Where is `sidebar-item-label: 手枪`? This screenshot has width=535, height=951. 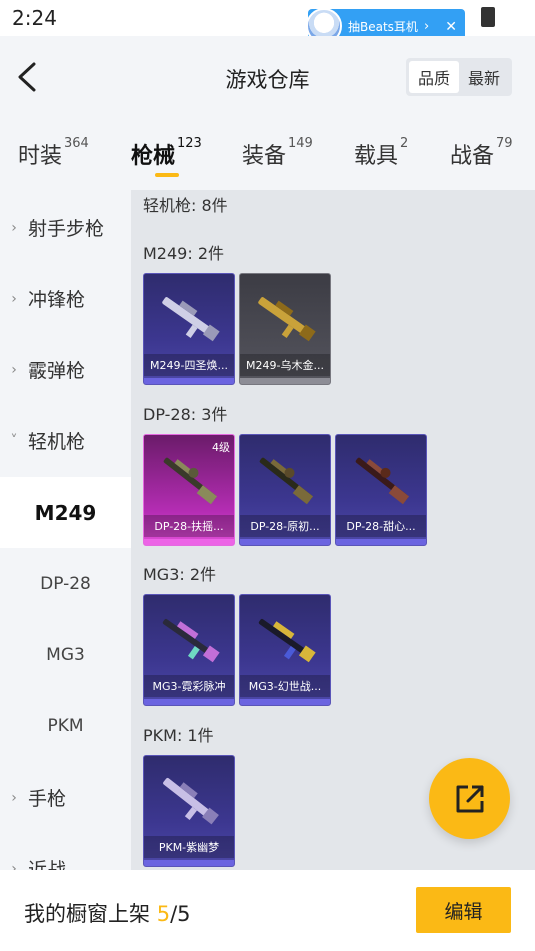 sidebar-item-label: 手枪 is located at coordinates (47, 799).